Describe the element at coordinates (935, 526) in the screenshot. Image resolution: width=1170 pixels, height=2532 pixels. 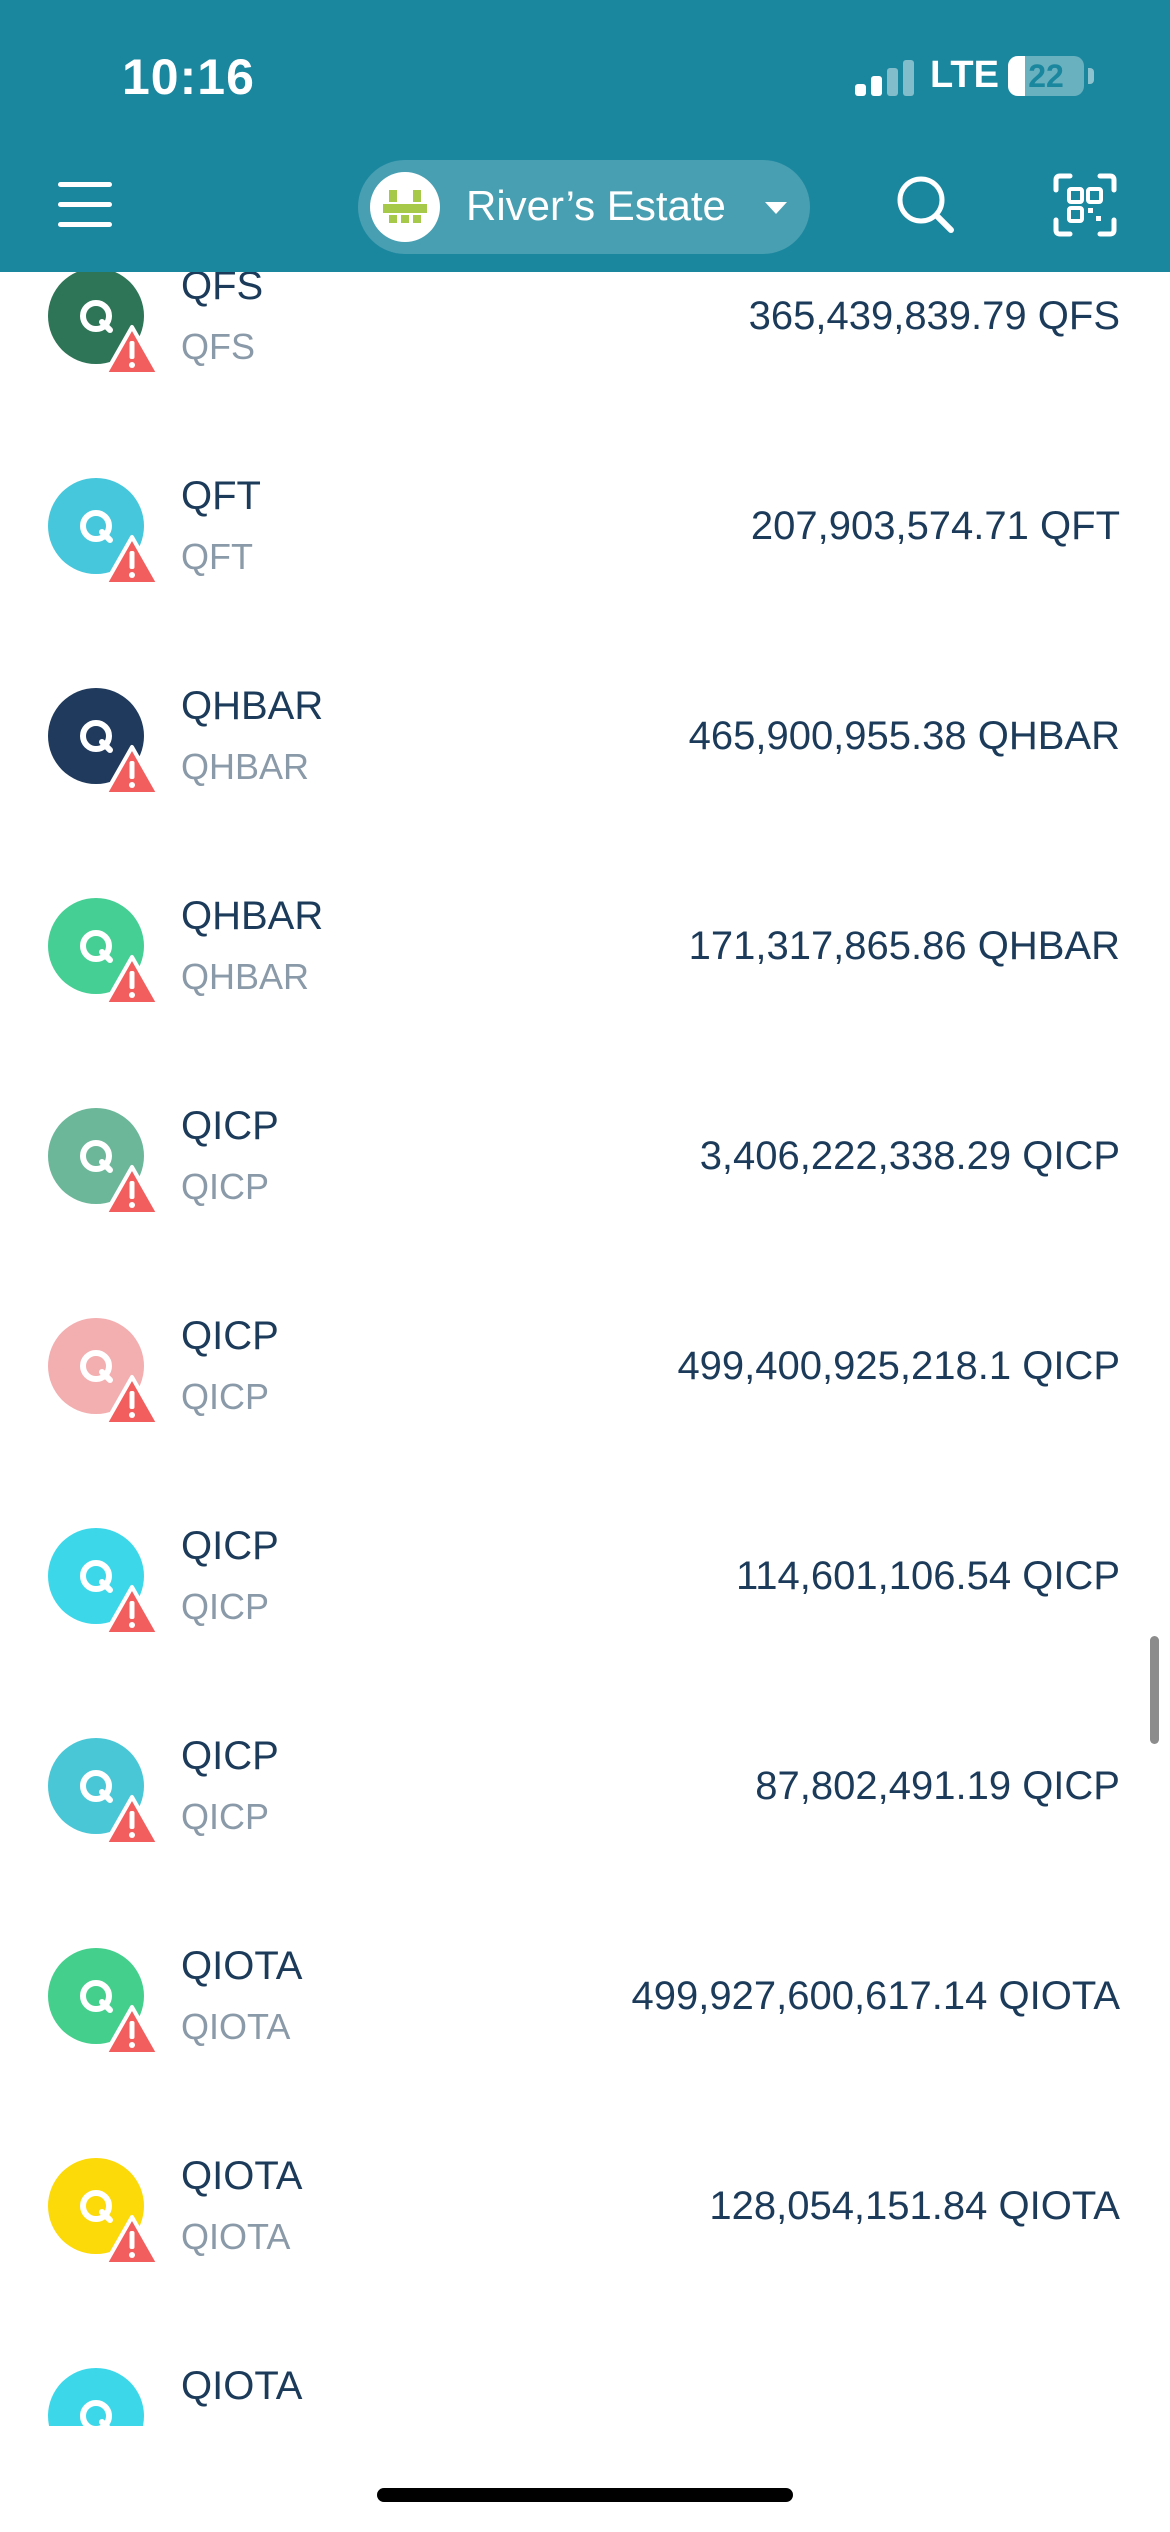
I see `token-balance: 207,903,574.71 QFT` at that location.